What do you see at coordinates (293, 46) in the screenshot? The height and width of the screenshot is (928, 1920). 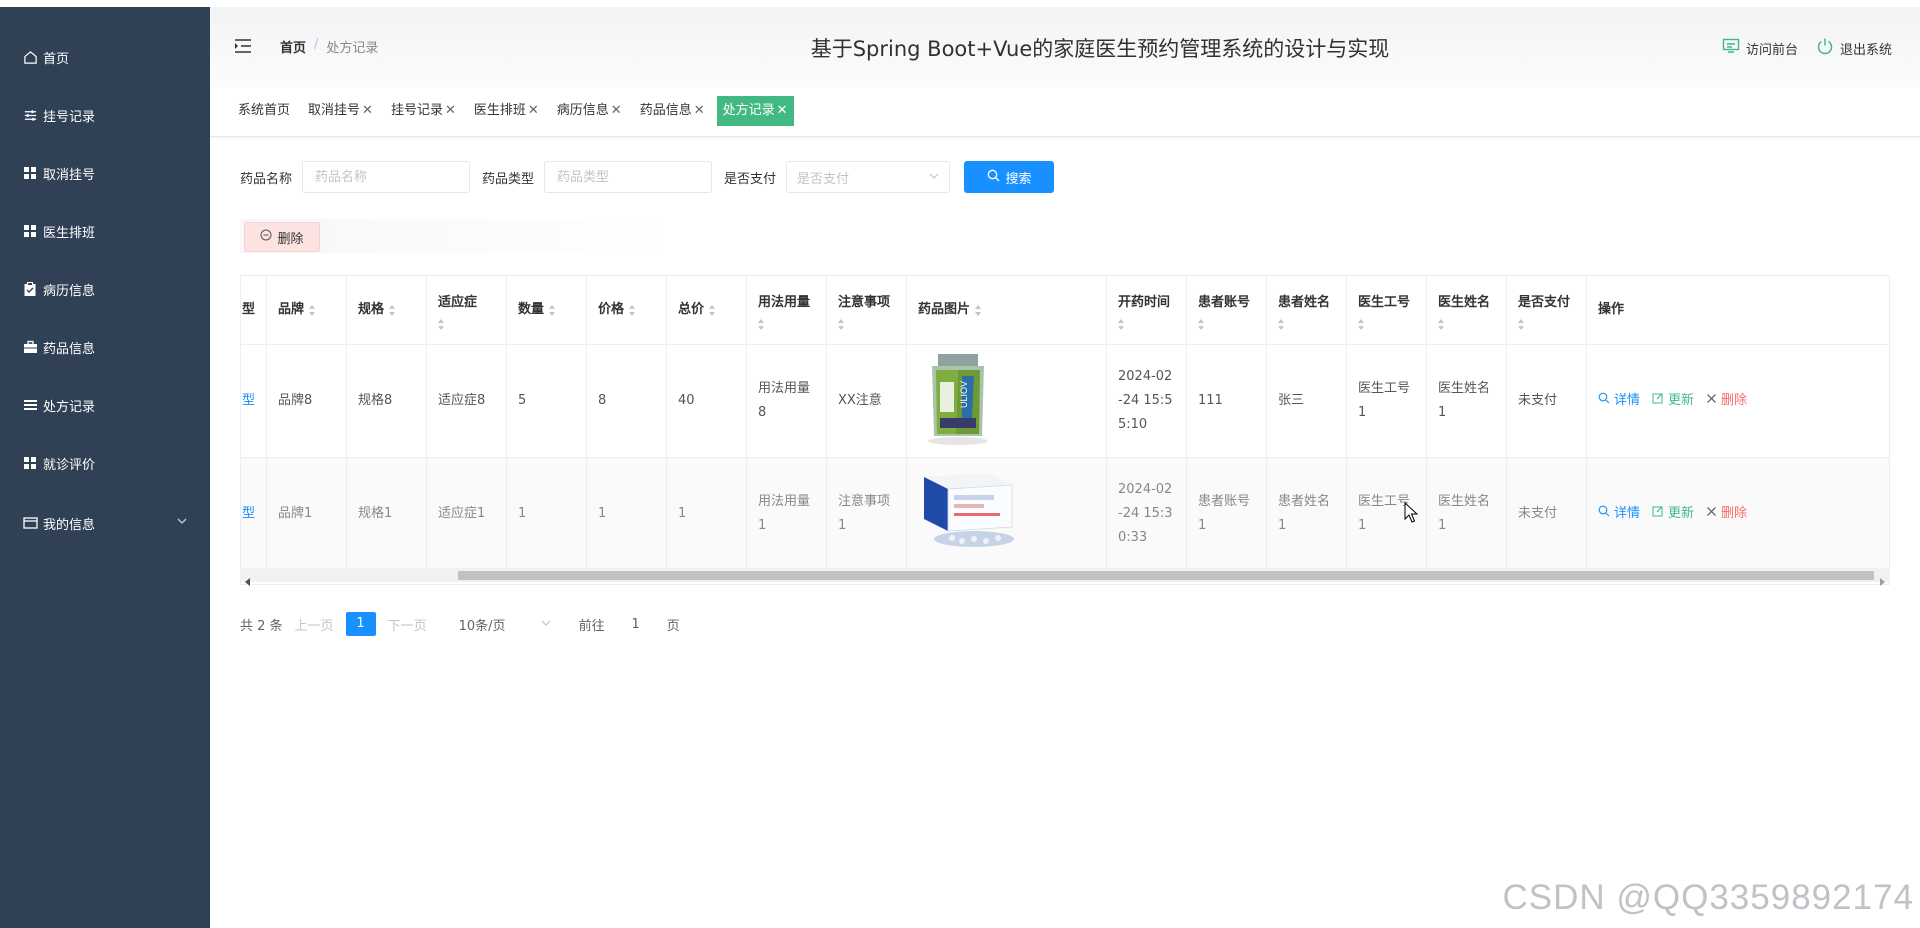 I see `breadcrumb-home: 首页` at bounding box center [293, 46].